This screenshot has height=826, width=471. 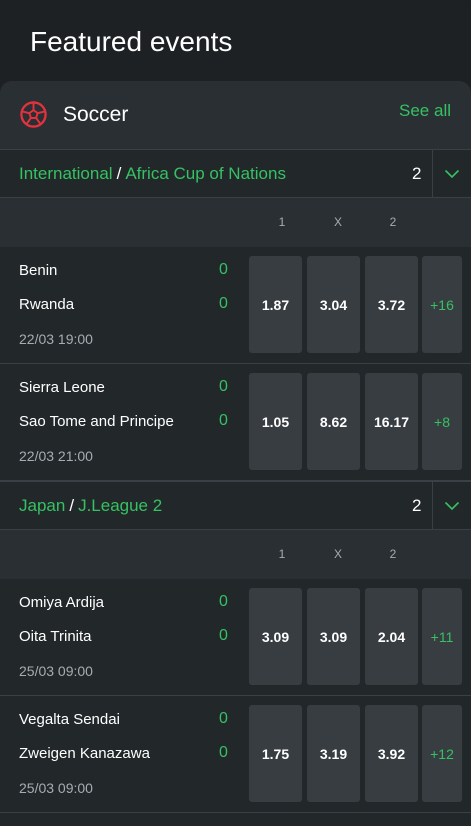 What do you see at coordinates (391, 304) in the screenshot?
I see `odds-away-button: 3.72` at bounding box center [391, 304].